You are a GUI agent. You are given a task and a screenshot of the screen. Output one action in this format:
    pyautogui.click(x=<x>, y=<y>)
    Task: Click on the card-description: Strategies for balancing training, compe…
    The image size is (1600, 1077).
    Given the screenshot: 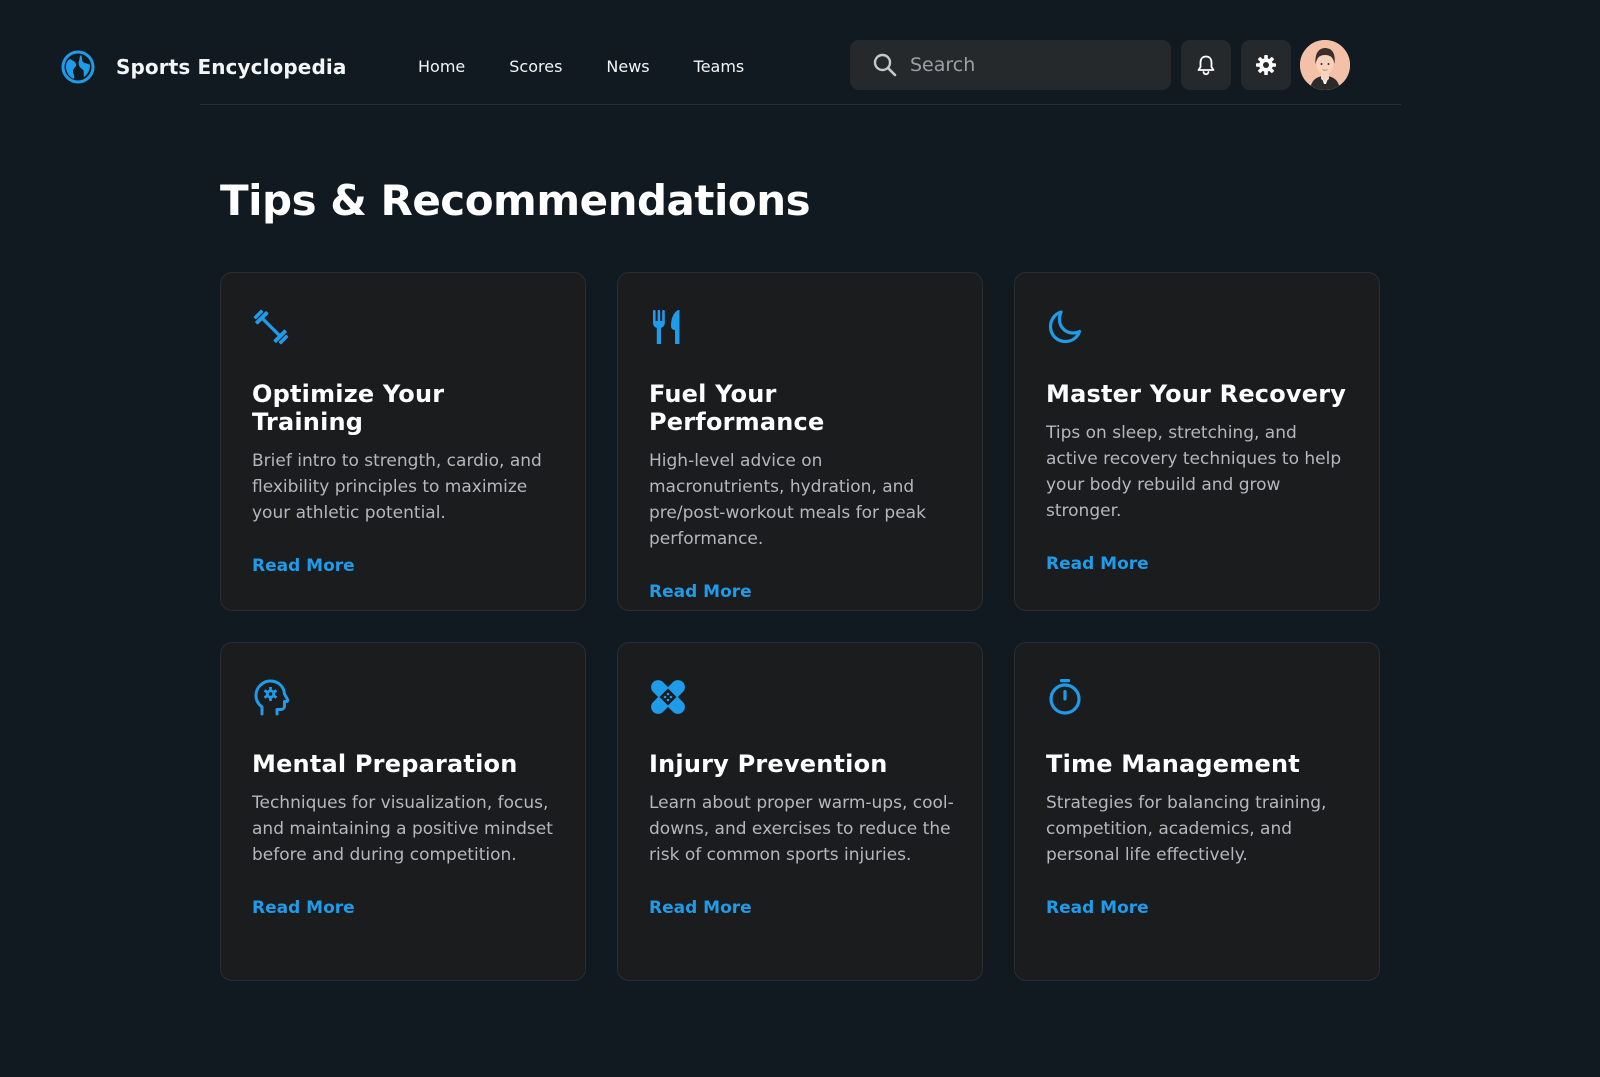 What is the action you would take?
    pyautogui.click(x=1186, y=829)
    